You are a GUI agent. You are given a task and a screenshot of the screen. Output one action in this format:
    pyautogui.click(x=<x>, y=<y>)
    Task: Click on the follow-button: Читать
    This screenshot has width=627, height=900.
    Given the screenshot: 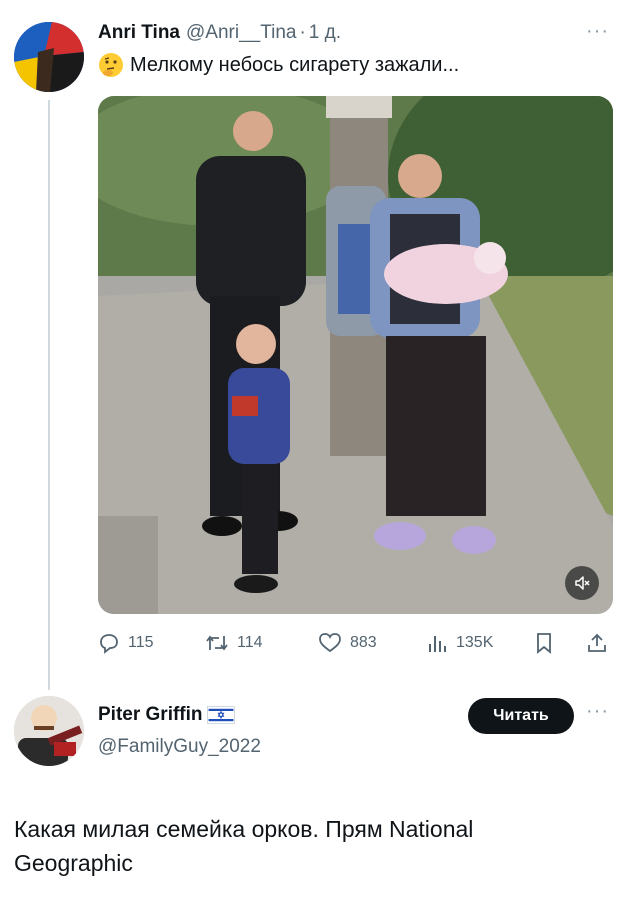 What is the action you would take?
    pyautogui.click(x=521, y=716)
    